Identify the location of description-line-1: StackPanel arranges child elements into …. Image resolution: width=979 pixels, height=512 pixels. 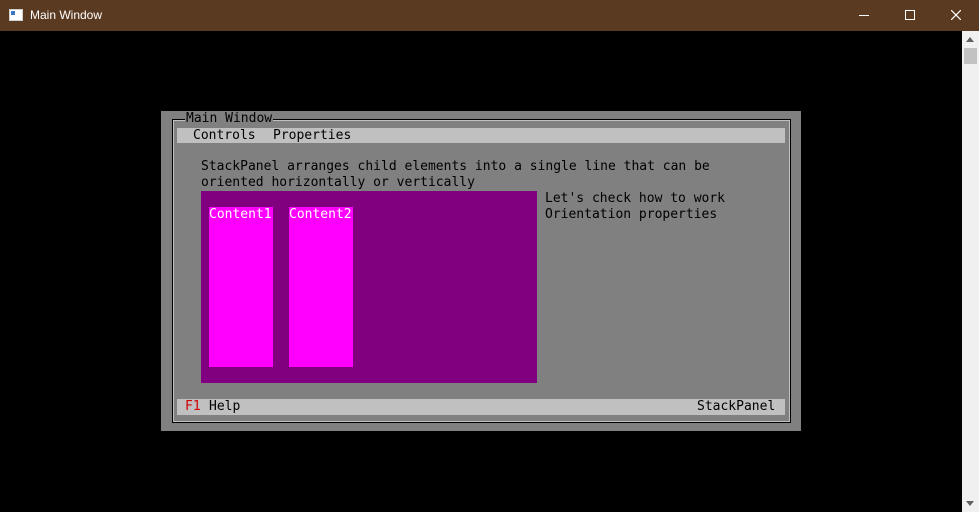
(455, 166).